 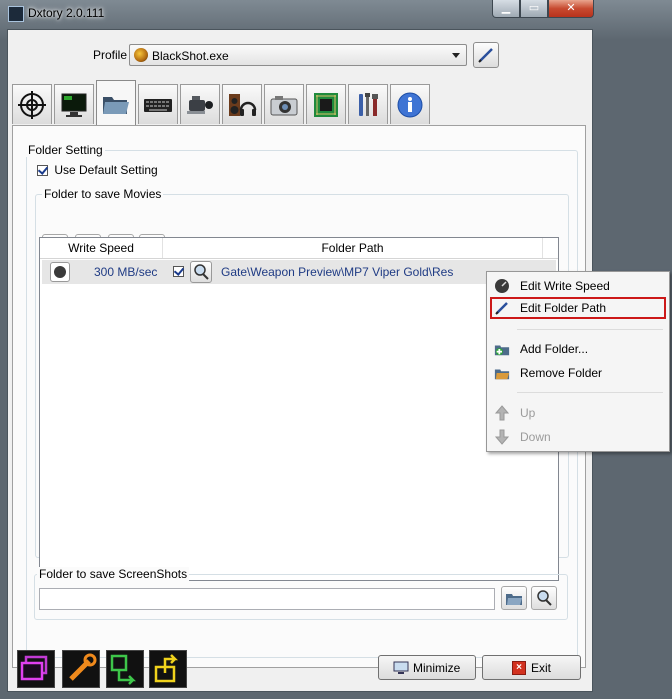 What do you see at coordinates (534, 9) in the screenshot?
I see `maximize-window-button: ▭` at bounding box center [534, 9].